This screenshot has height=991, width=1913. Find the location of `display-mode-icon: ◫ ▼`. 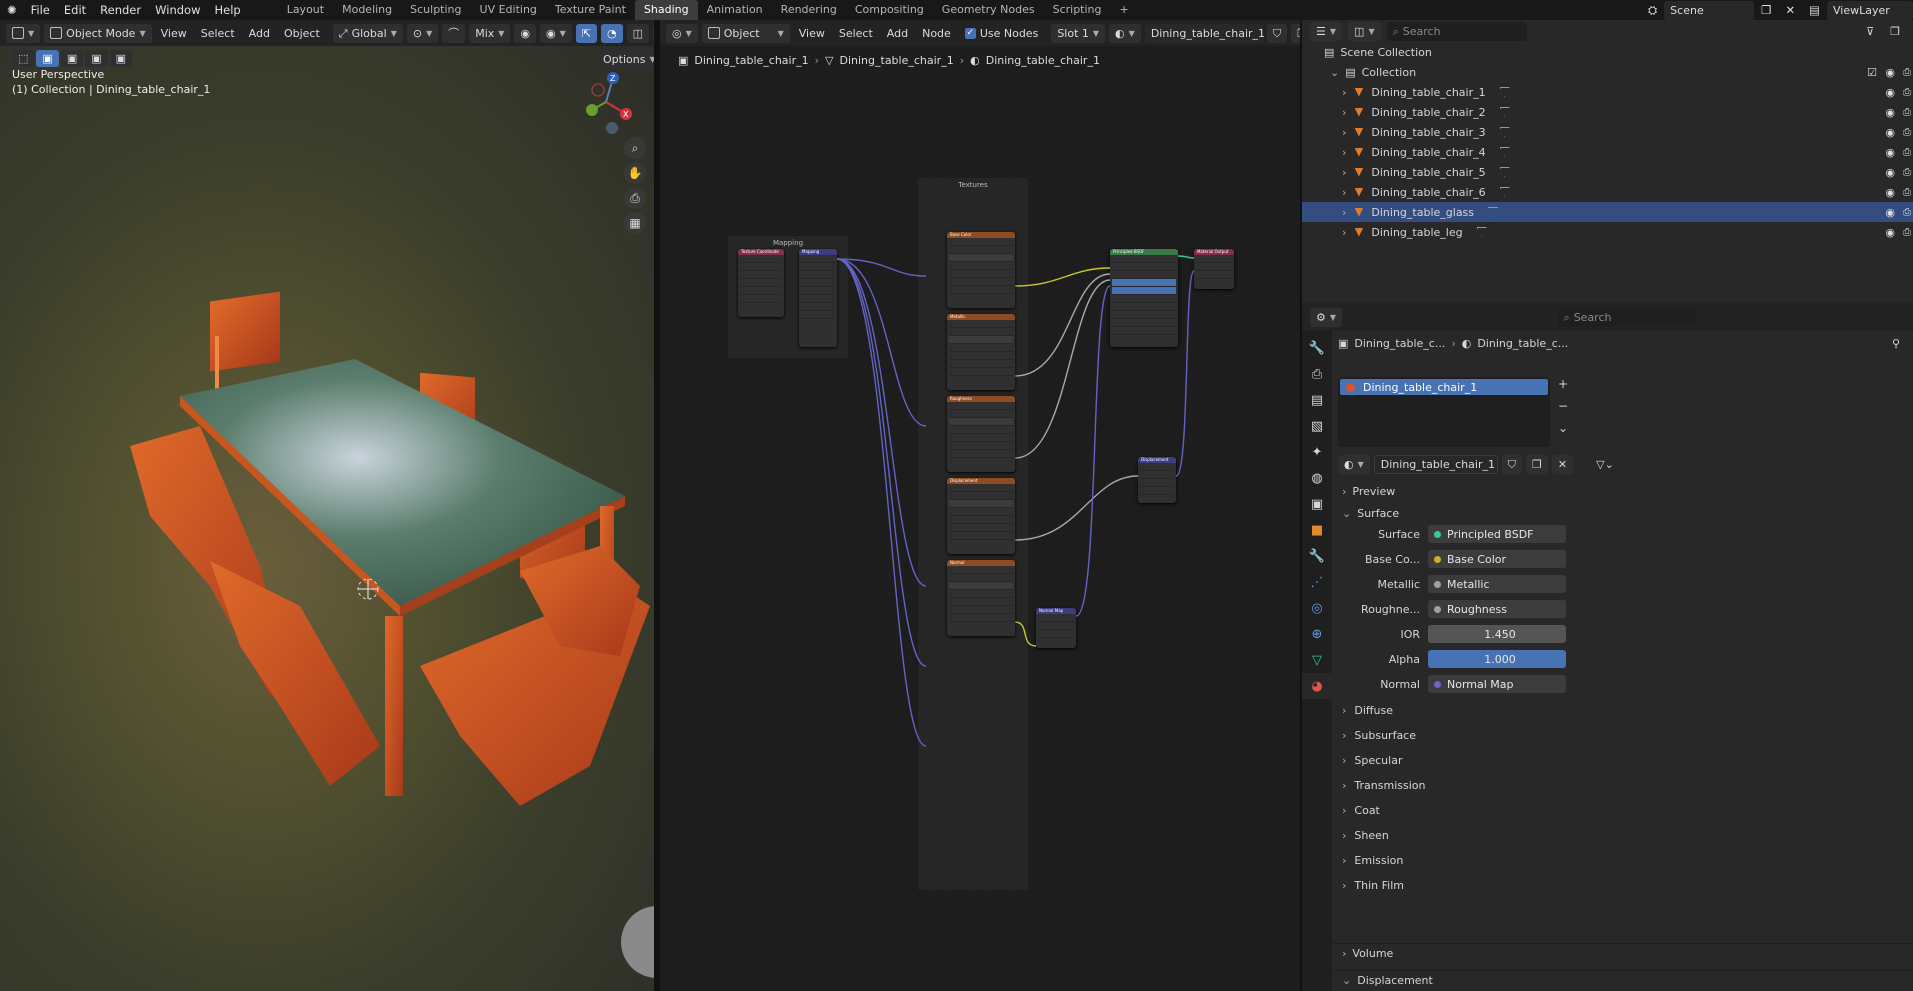

display-mode-icon: ◫ ▼ is located at coordinates (1364, 31).